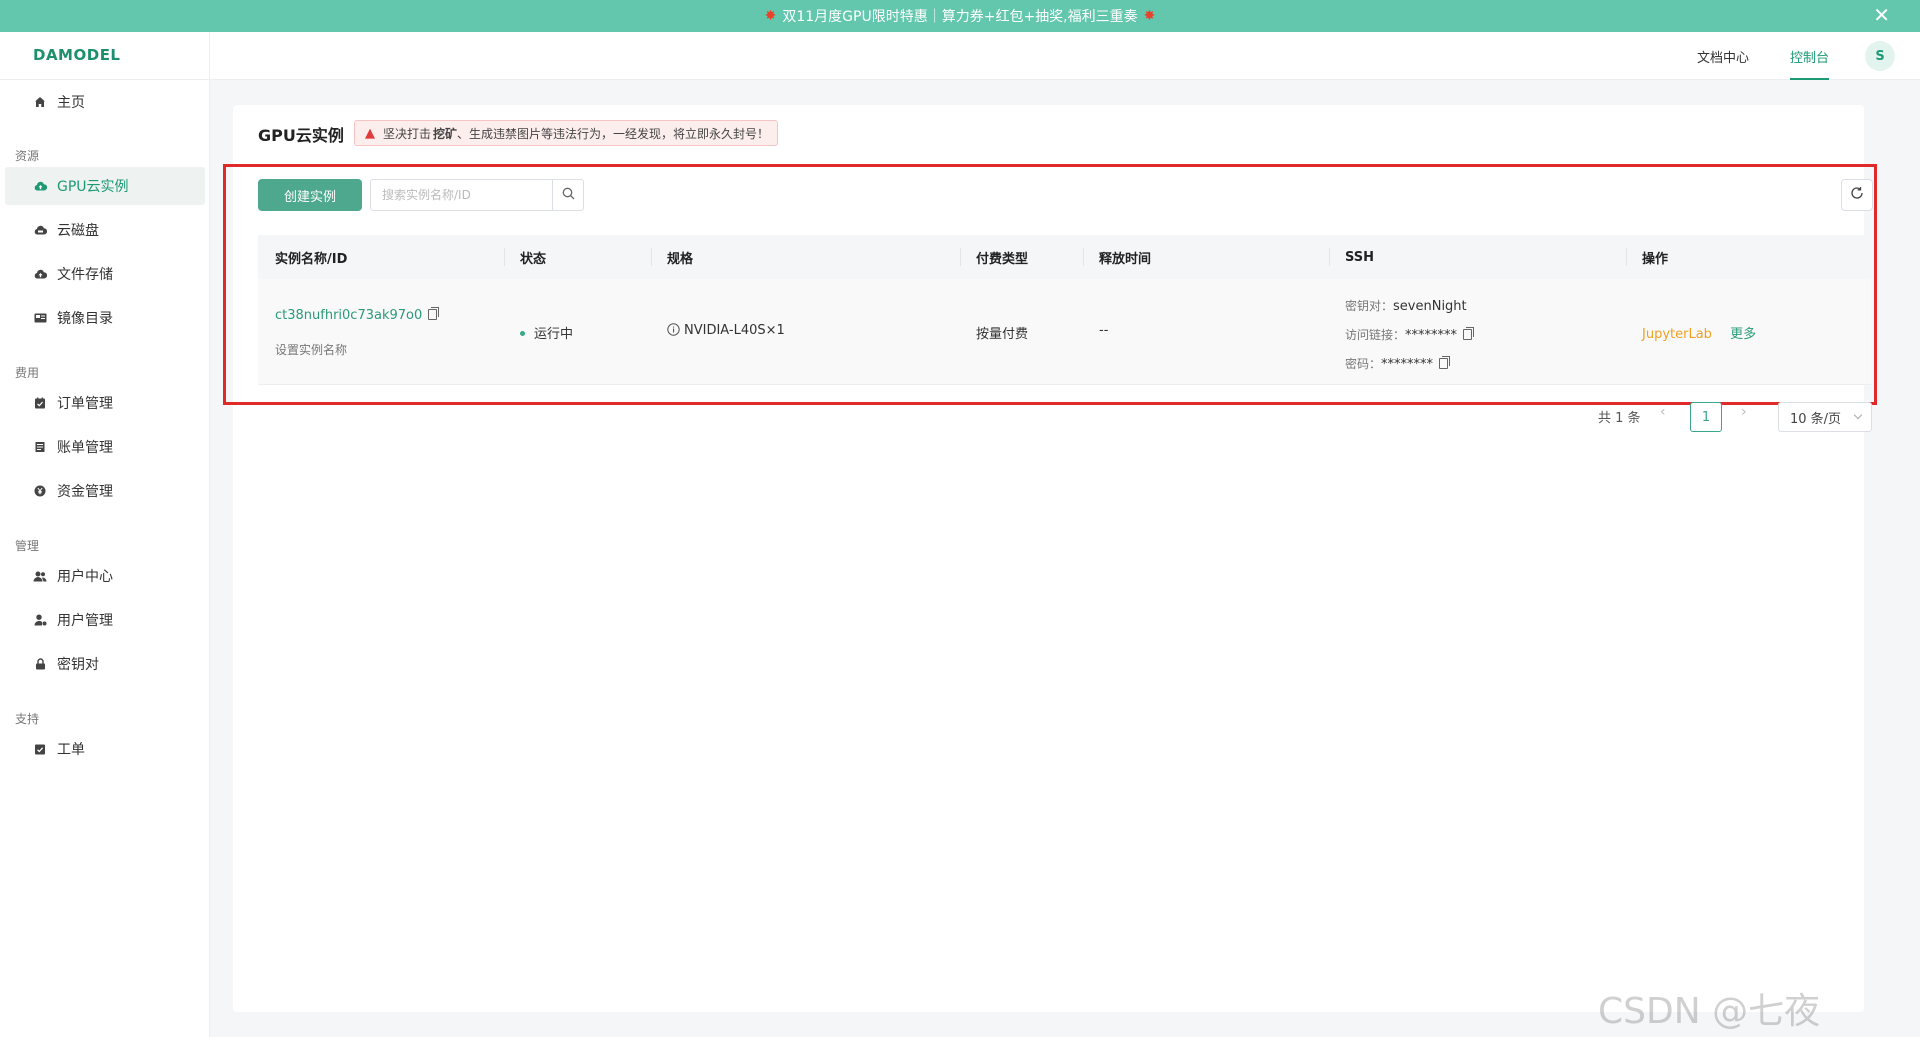 The width and height of the screenshot is (1920, 1037). Describe the element at coordinates (522, 333) in the screenshot. I see `status-dot-icon` at that location.